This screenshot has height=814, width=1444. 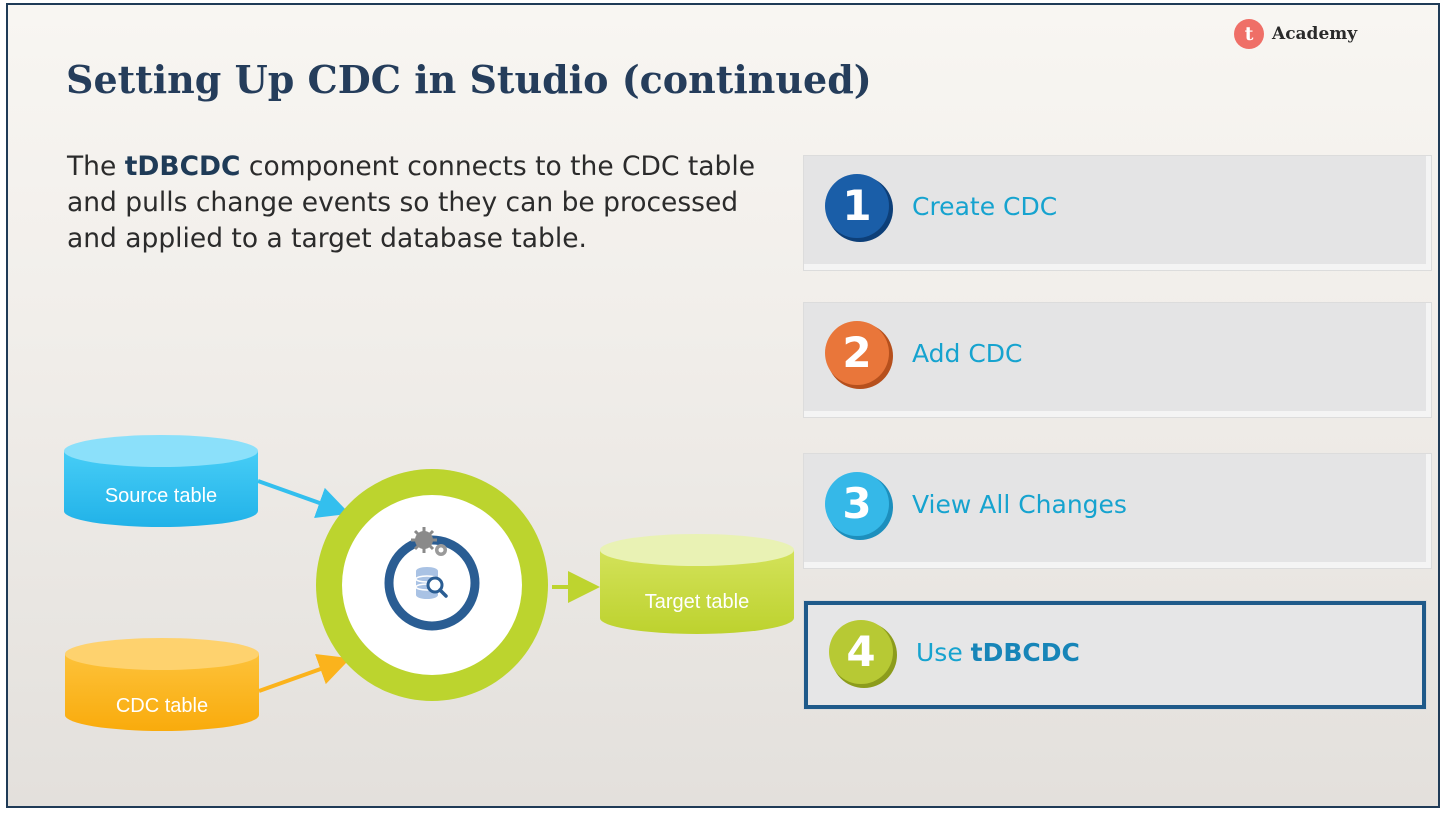 What do you see at coordinates (162, 706) in the screenshot?
I see `cdc-table-label: CDC table` at bounding box center [162, 706].